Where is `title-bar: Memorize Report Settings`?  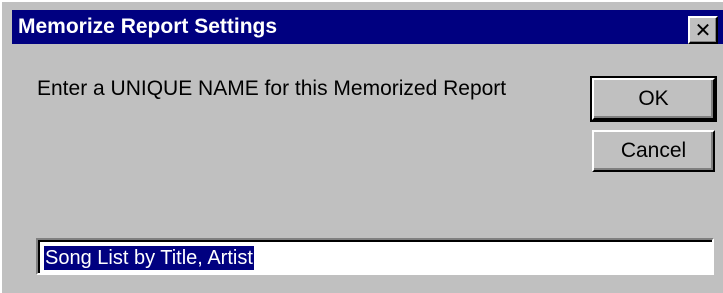 title-bar: Memorize Report Settings is located at coordinates (367, 27).